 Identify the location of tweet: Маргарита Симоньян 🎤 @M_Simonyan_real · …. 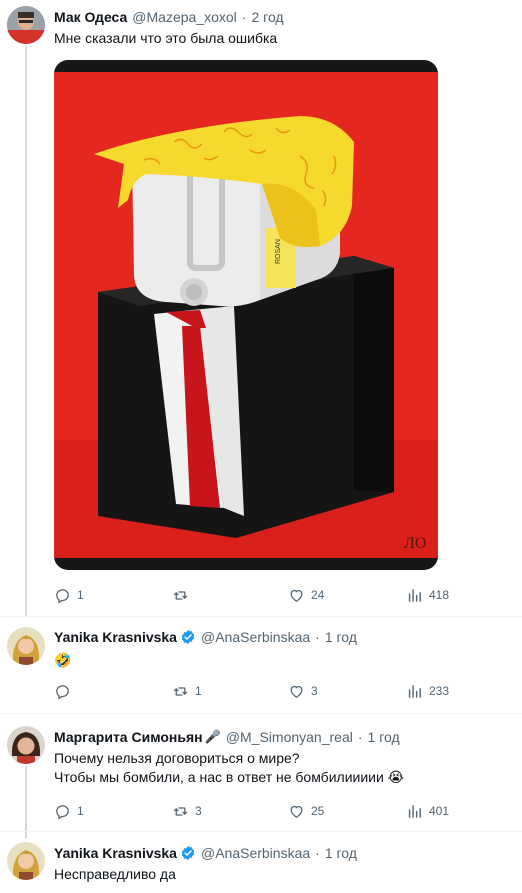
(261, 772).